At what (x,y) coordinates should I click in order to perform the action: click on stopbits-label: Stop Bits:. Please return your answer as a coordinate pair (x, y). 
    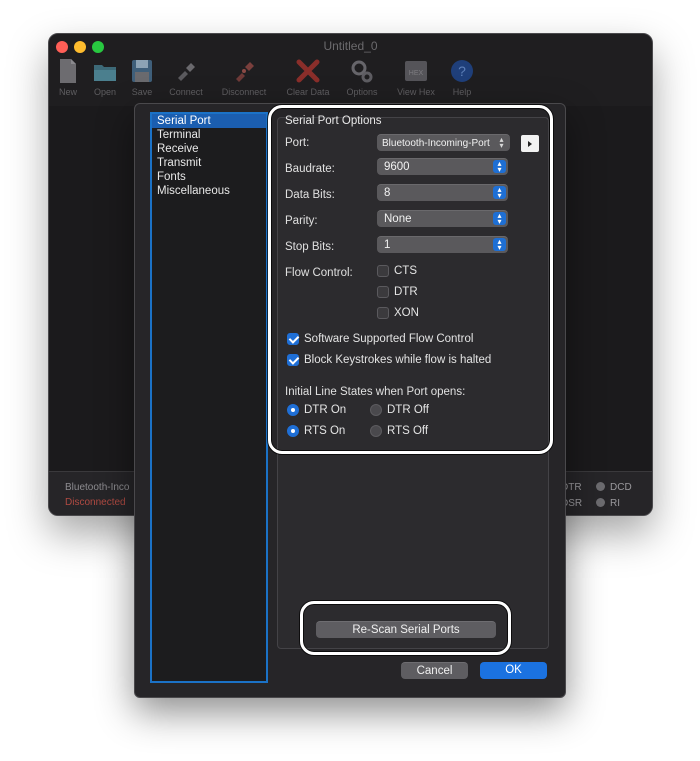
    Looking at the image, I should click on (310, 247).